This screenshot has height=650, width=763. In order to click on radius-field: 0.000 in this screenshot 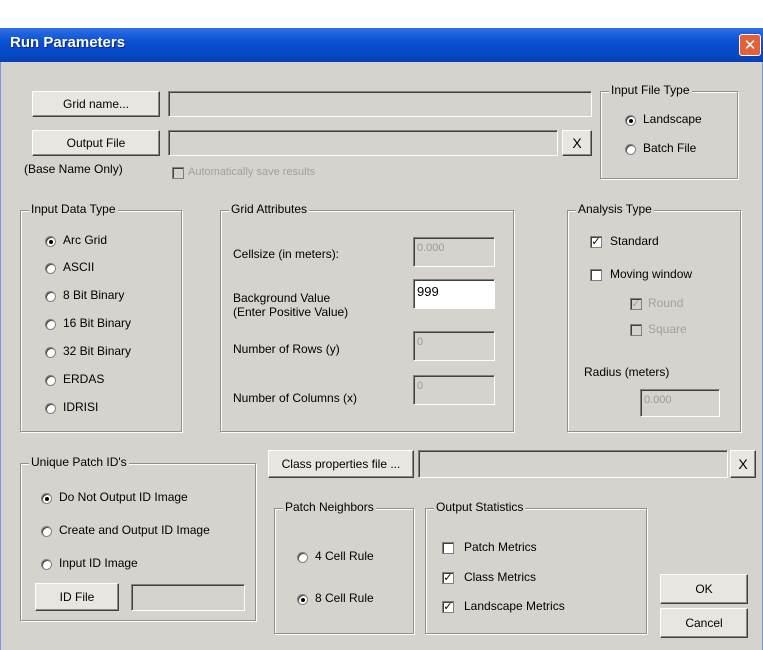, I will do `click(680, 403)`.